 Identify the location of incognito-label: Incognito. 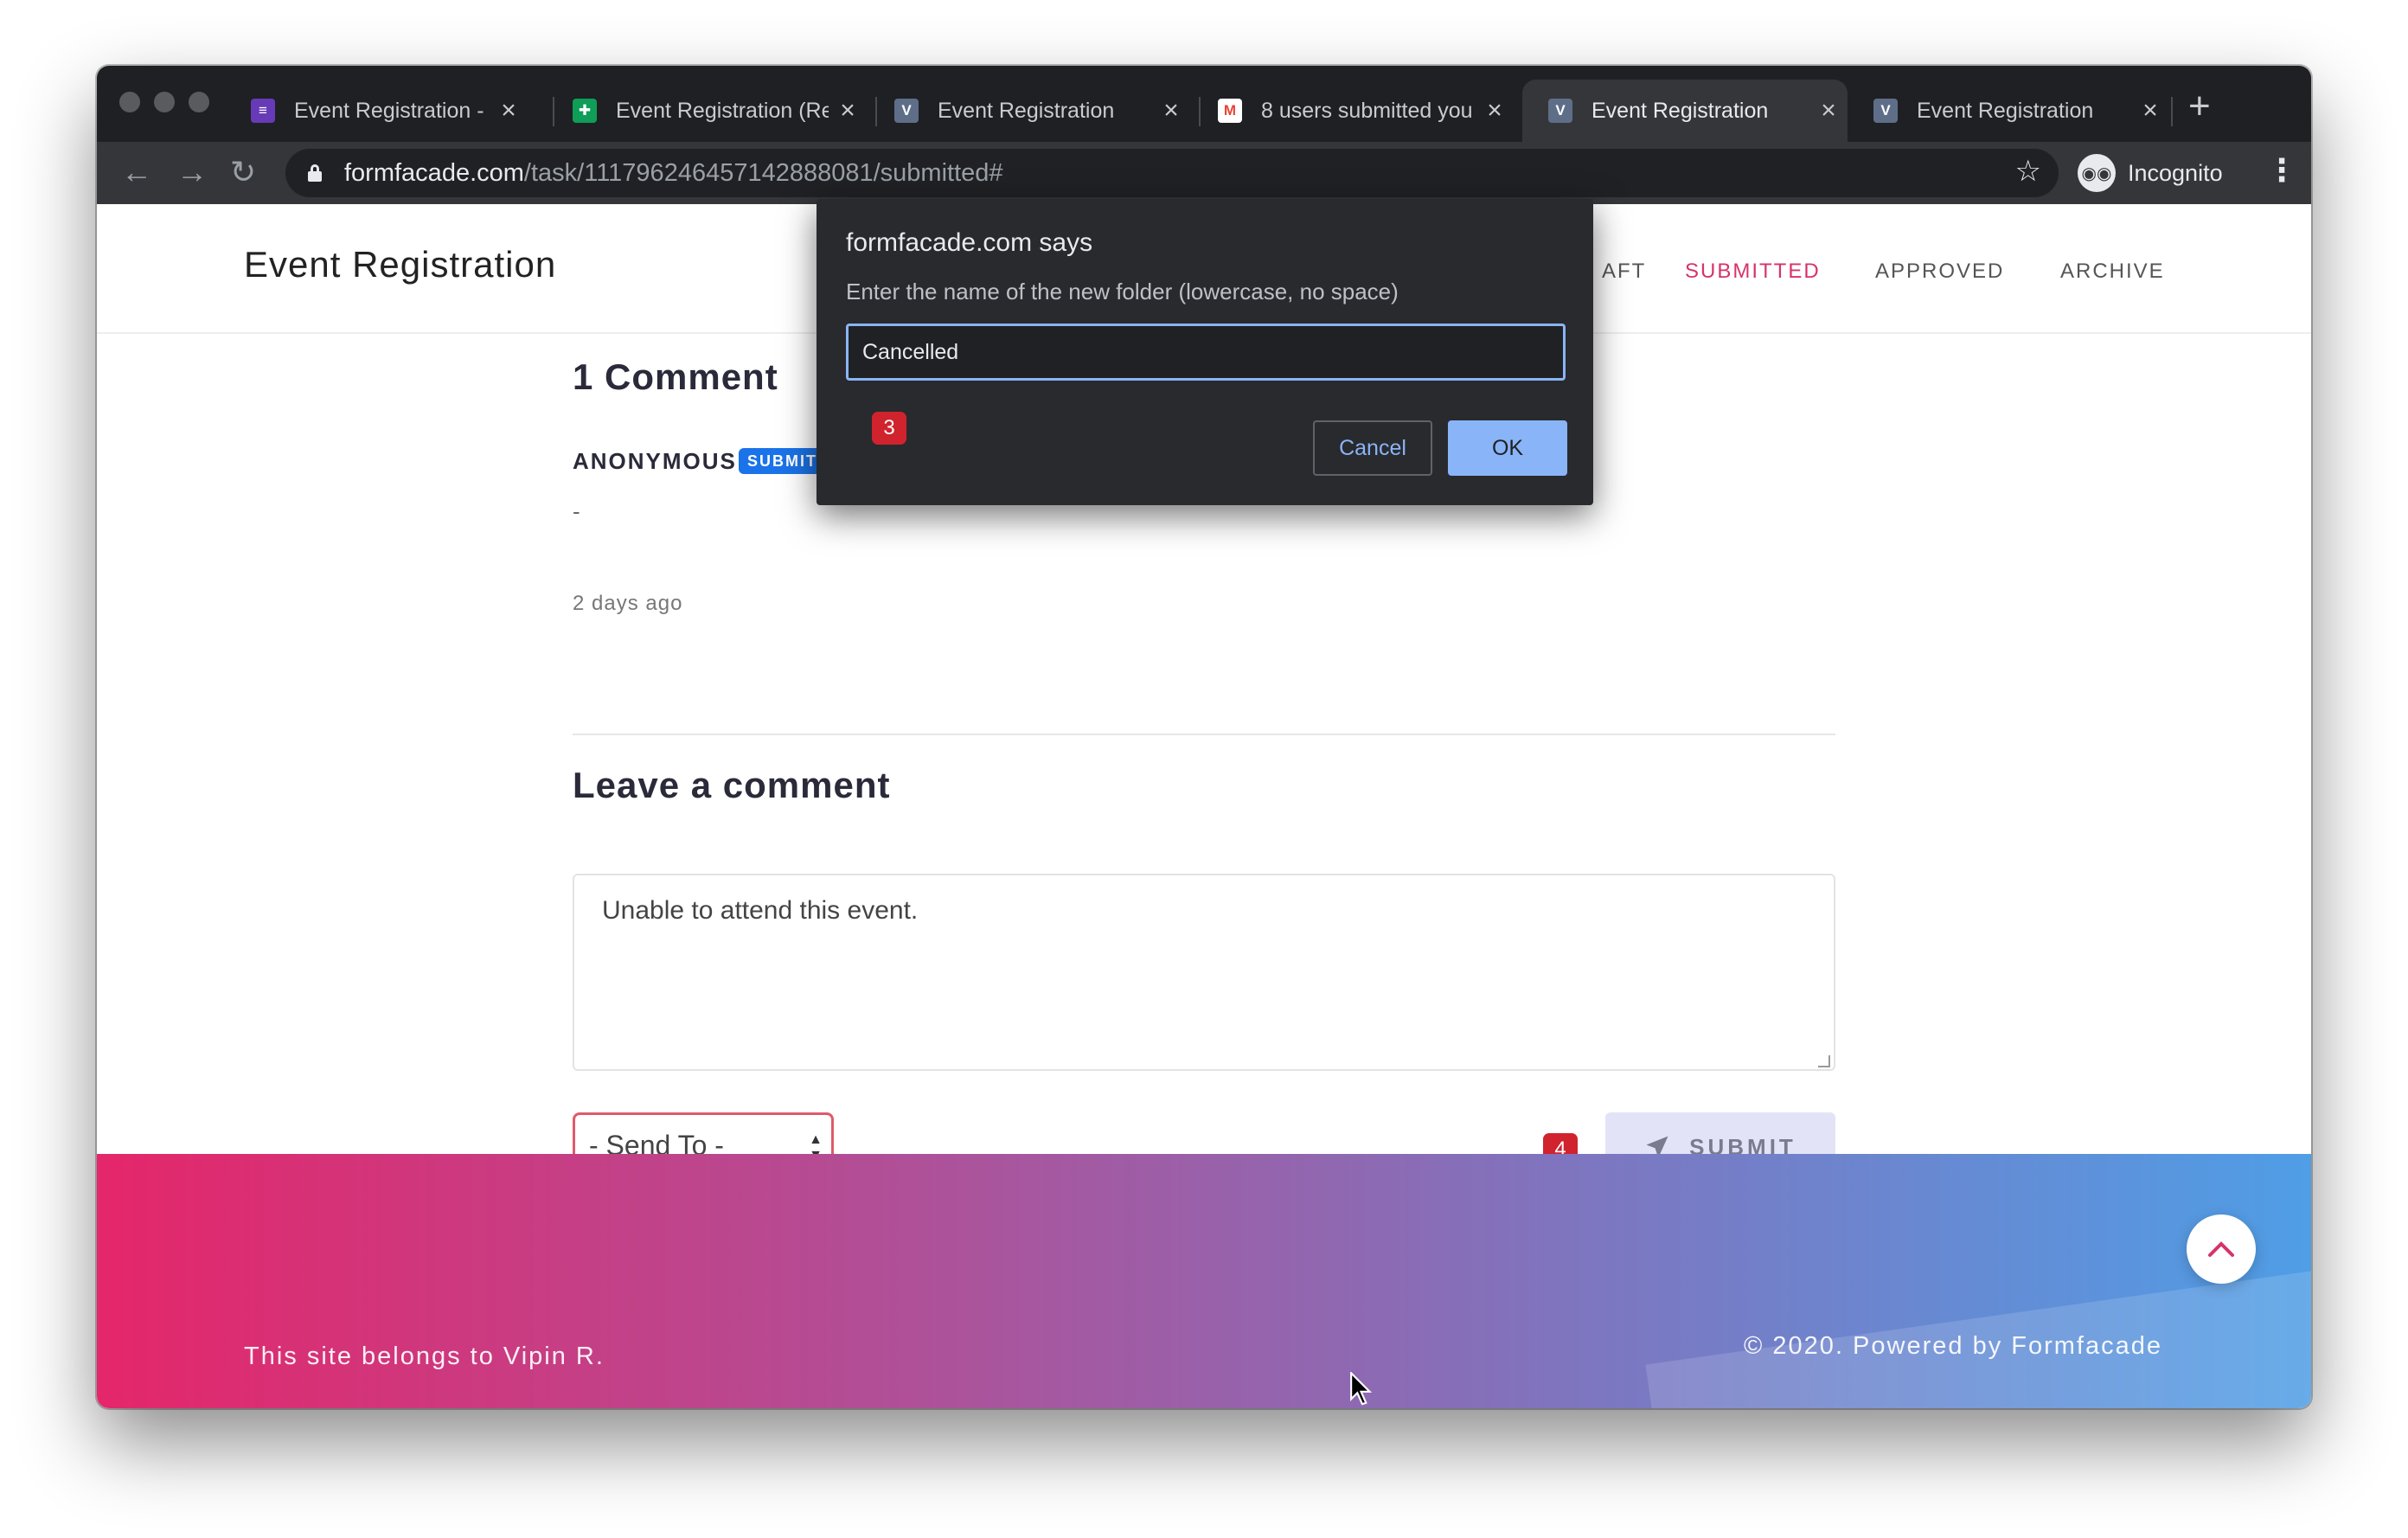
(2175, 173).